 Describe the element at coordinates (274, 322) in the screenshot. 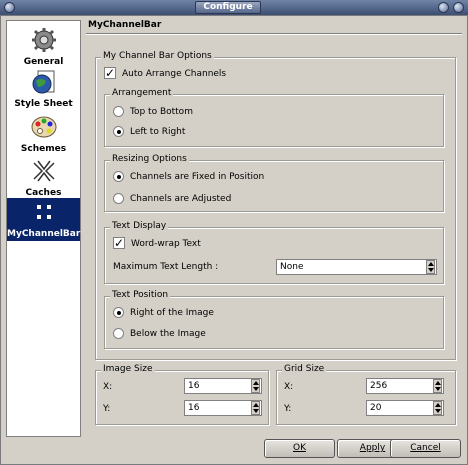

I see `text-position-group` at that location.